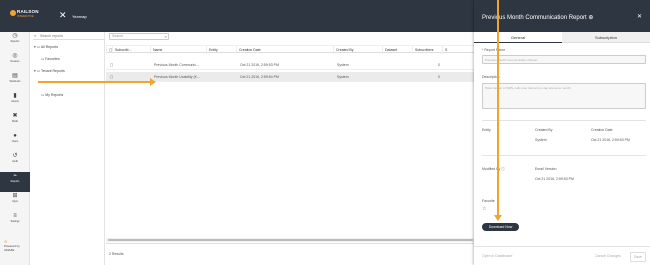 The height and width of the screenshot is (265, 650). Describe the element at coordinates (500, 227) in the screenshot. I see `download-now-button: Download Now` at that location.